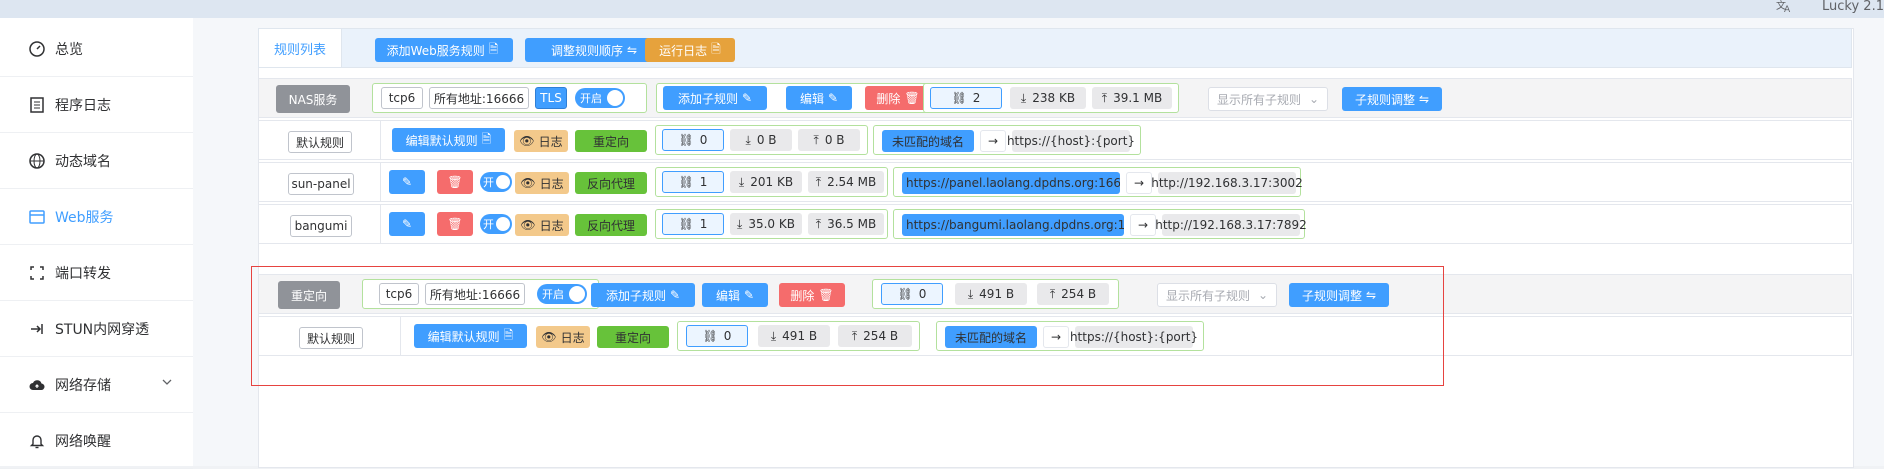 The width and height of the screenshot is (1884, 469). I want to click on svg-text: A, so click(1787, 9).